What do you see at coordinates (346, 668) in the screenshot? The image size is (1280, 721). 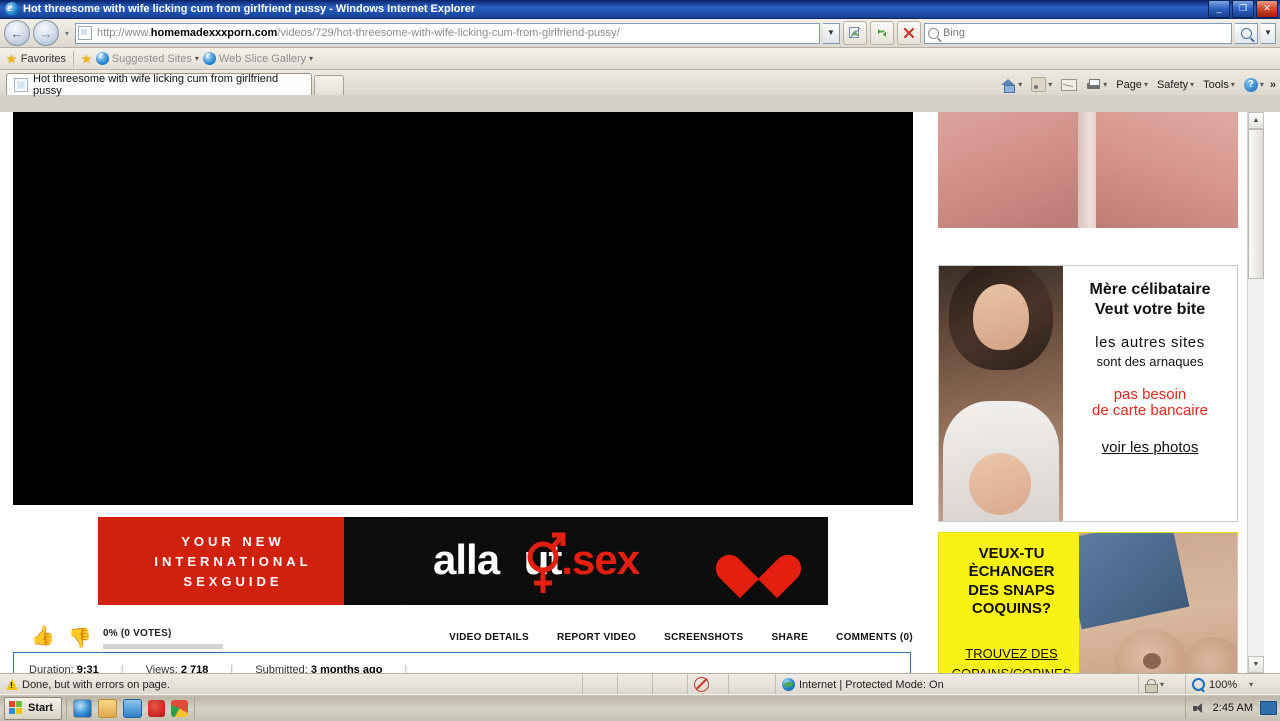 I see `submitted-value: 3 months ago` at bounding box center [346, 668].